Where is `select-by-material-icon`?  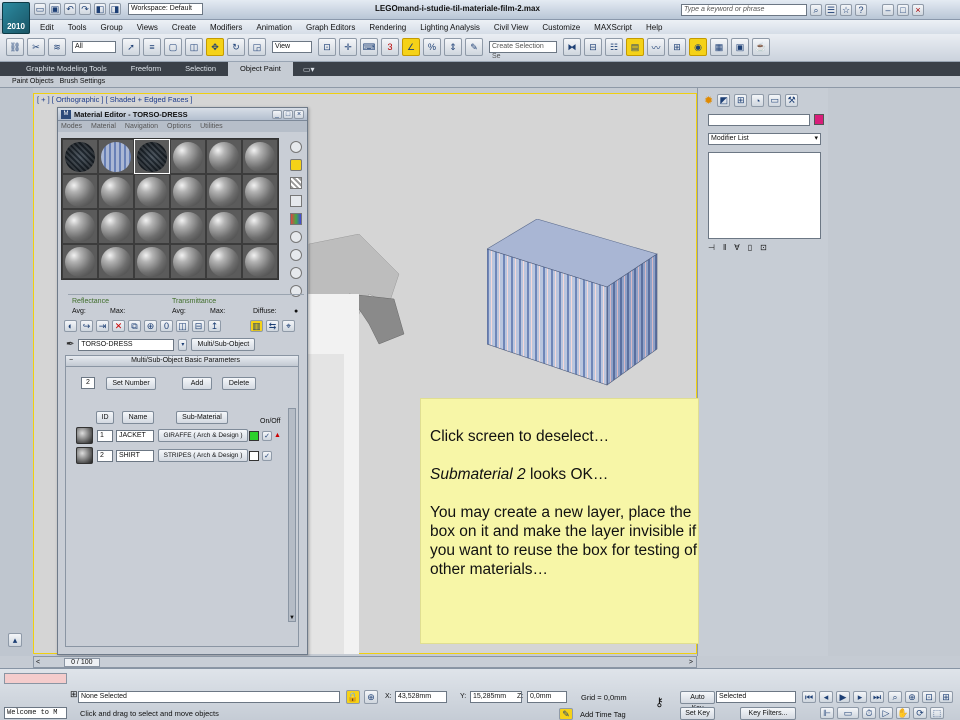 select-by-material-icon is located at coordinates (296, 273).